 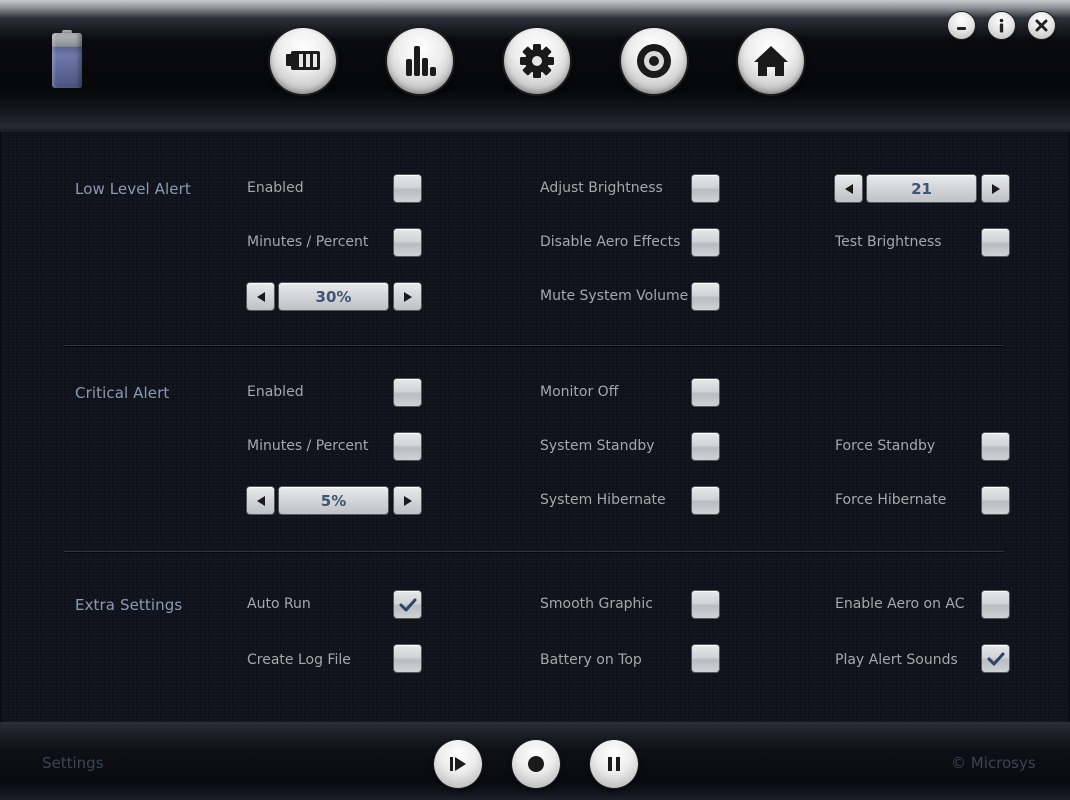 I want to click on critical-minutes-percent-label: Minutes / Percent, so click(x=308, y=446).